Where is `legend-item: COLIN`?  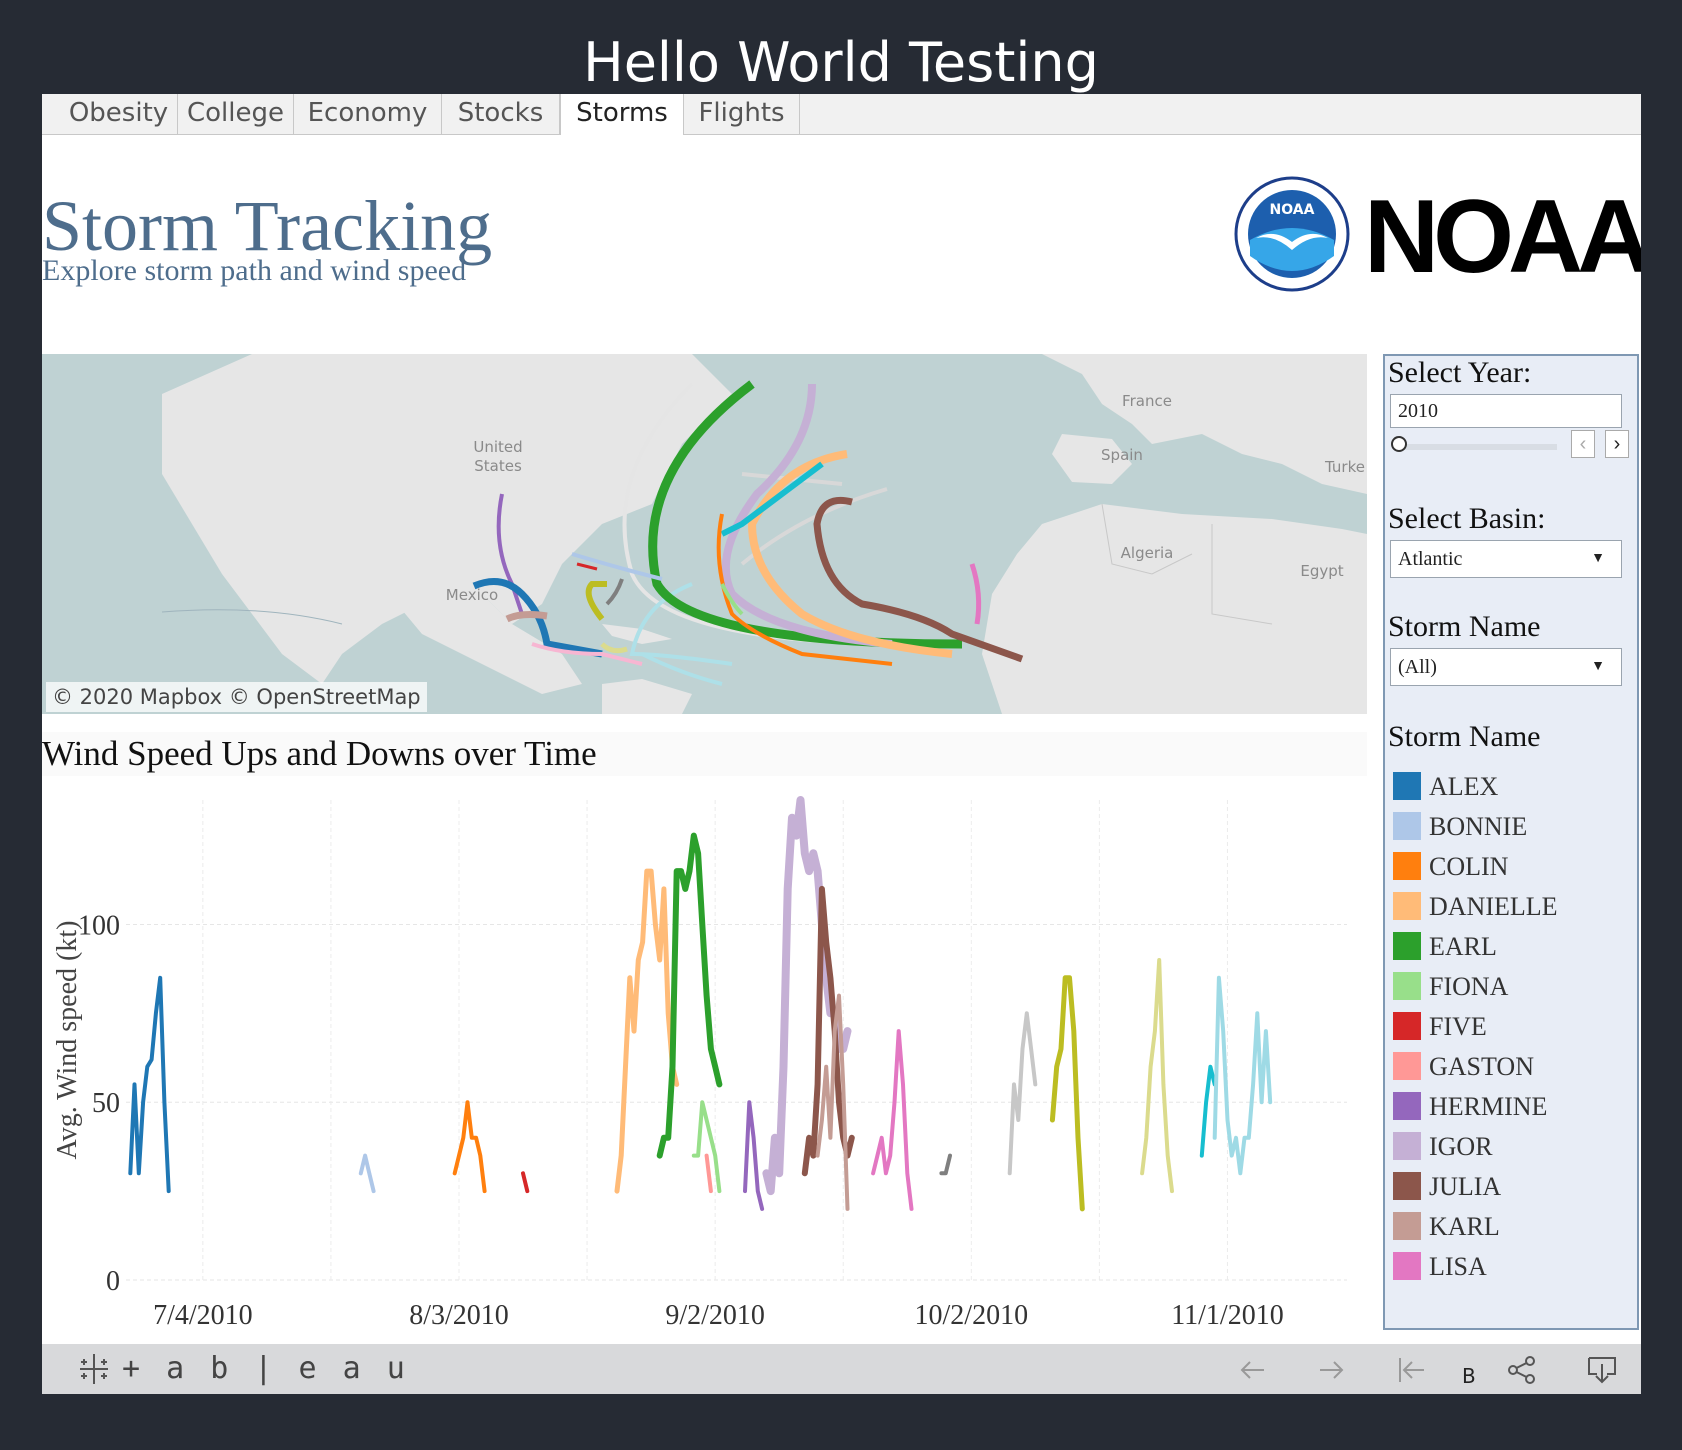 legend-item: COLIN is located at coordinates (1513, 867).